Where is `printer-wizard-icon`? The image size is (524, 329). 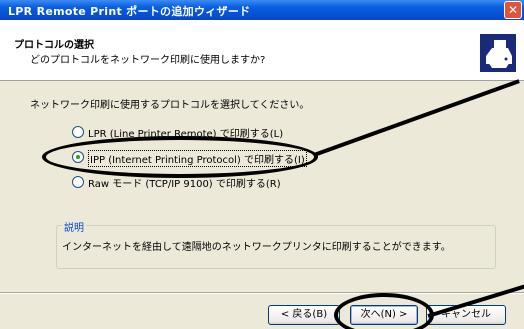
printer-wizard-icon is located at coordinates (498, 53).